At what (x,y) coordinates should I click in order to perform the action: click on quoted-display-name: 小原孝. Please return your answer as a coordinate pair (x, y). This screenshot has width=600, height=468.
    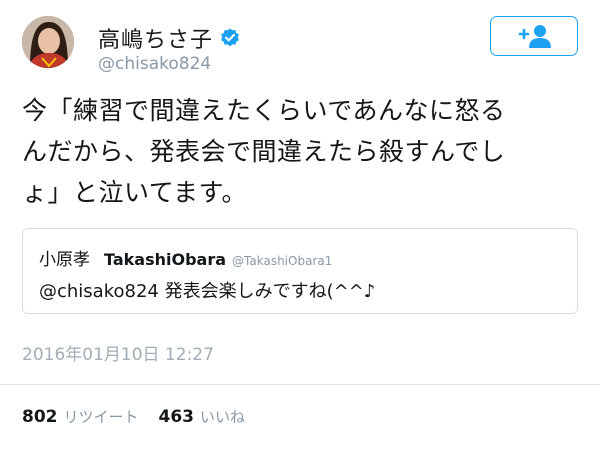
    Looking at the image, I should click on (64, 260).